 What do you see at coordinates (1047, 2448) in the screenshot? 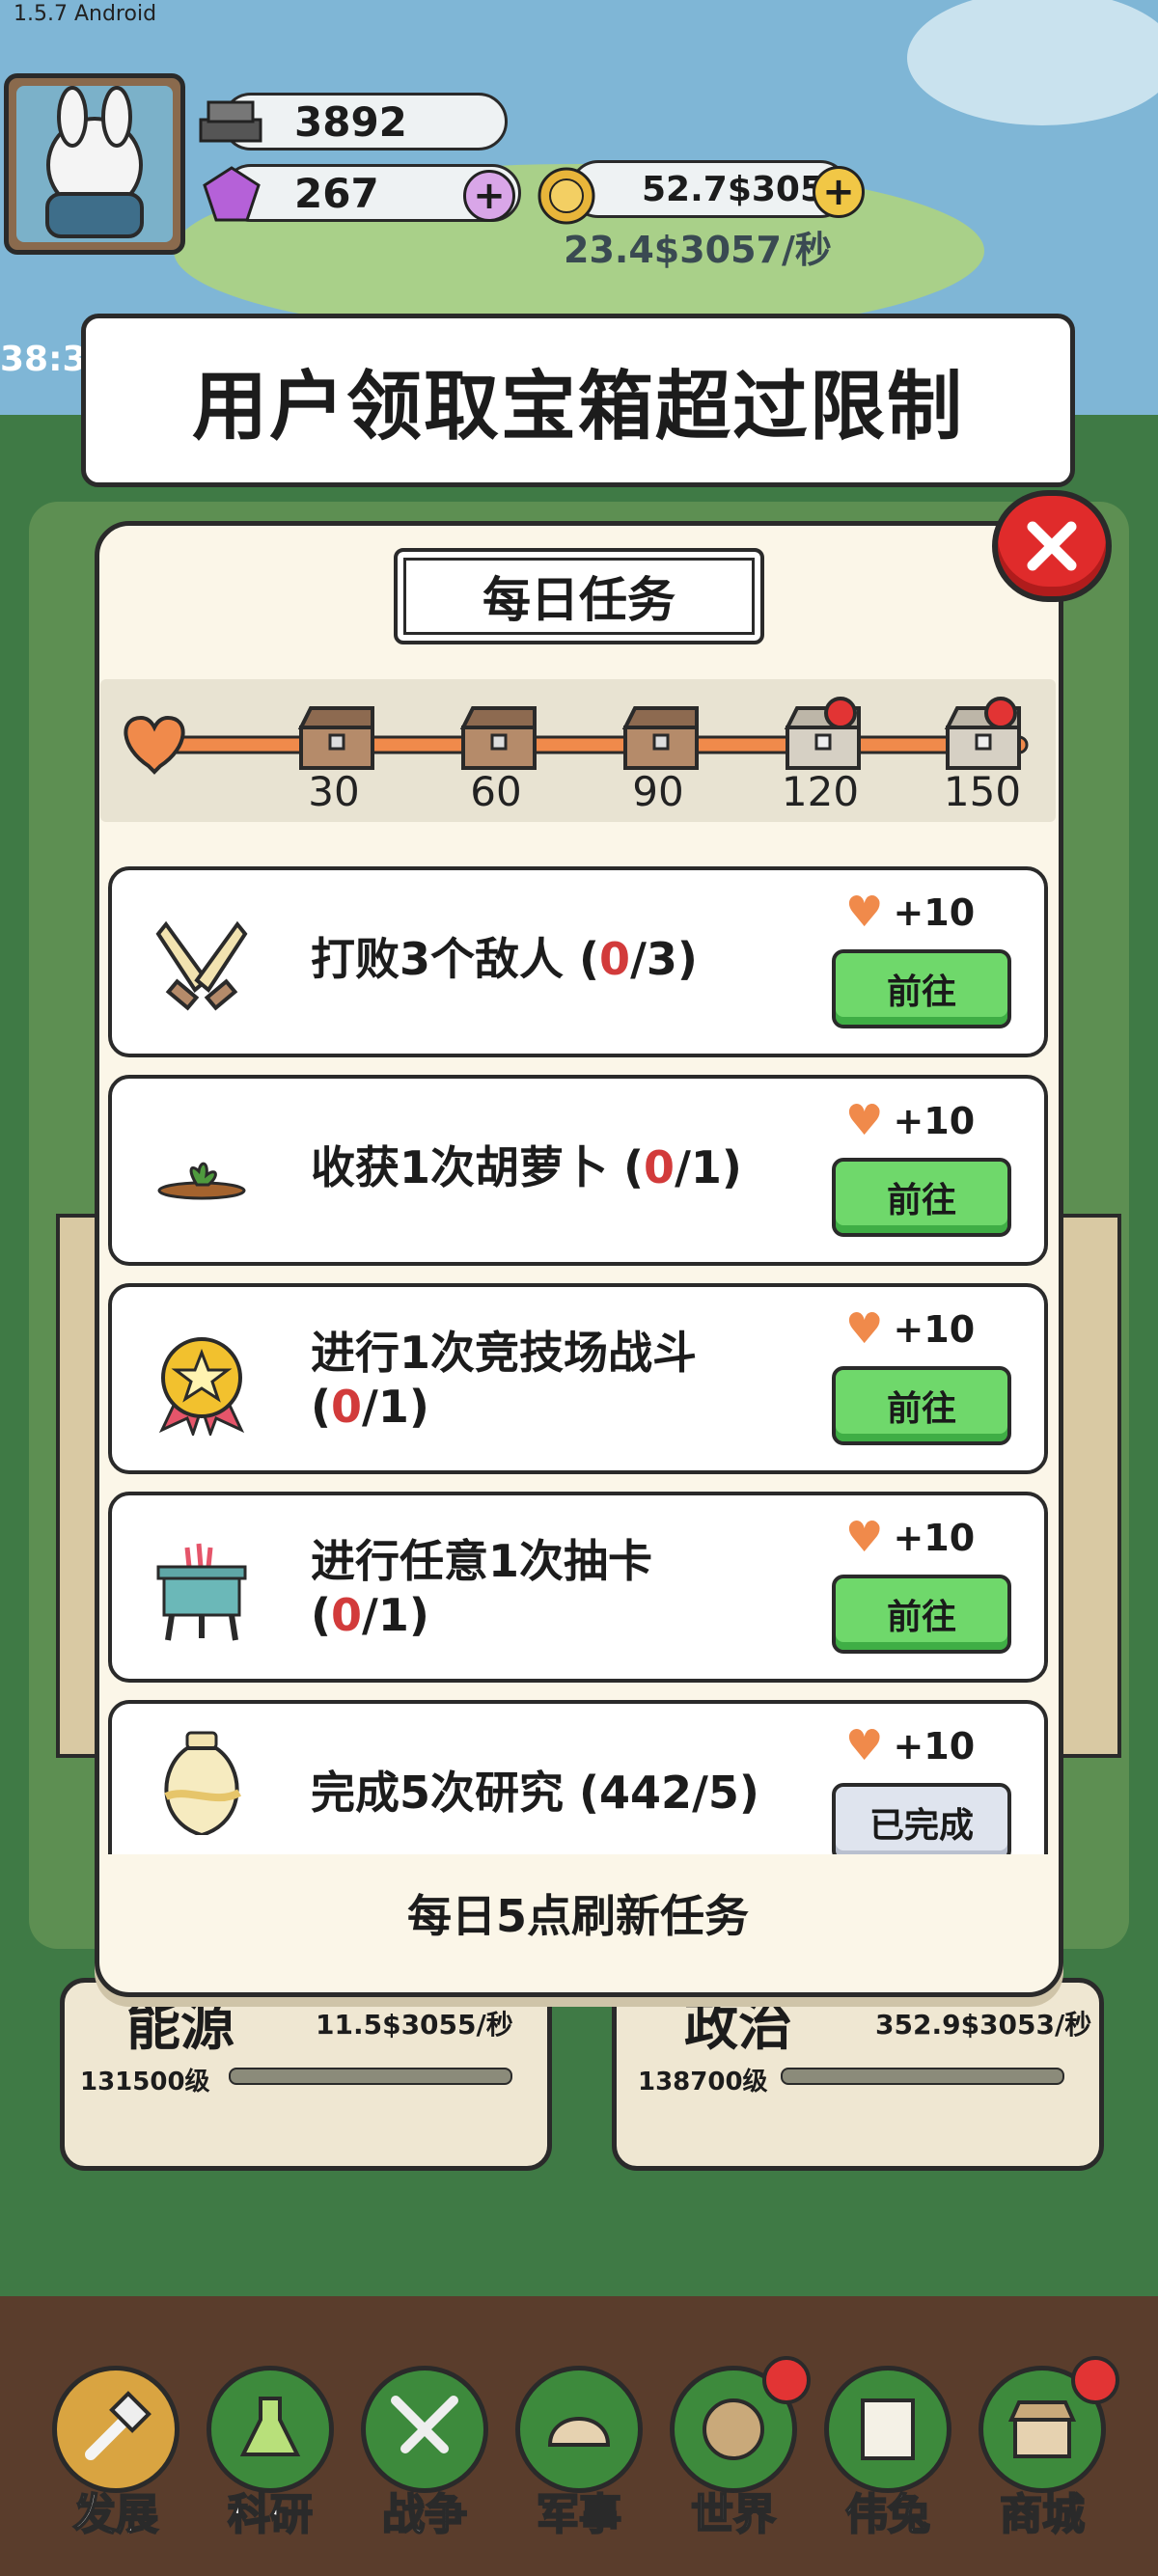
I see `nav-shop: 商城` at bounding box center [1047, 2448].